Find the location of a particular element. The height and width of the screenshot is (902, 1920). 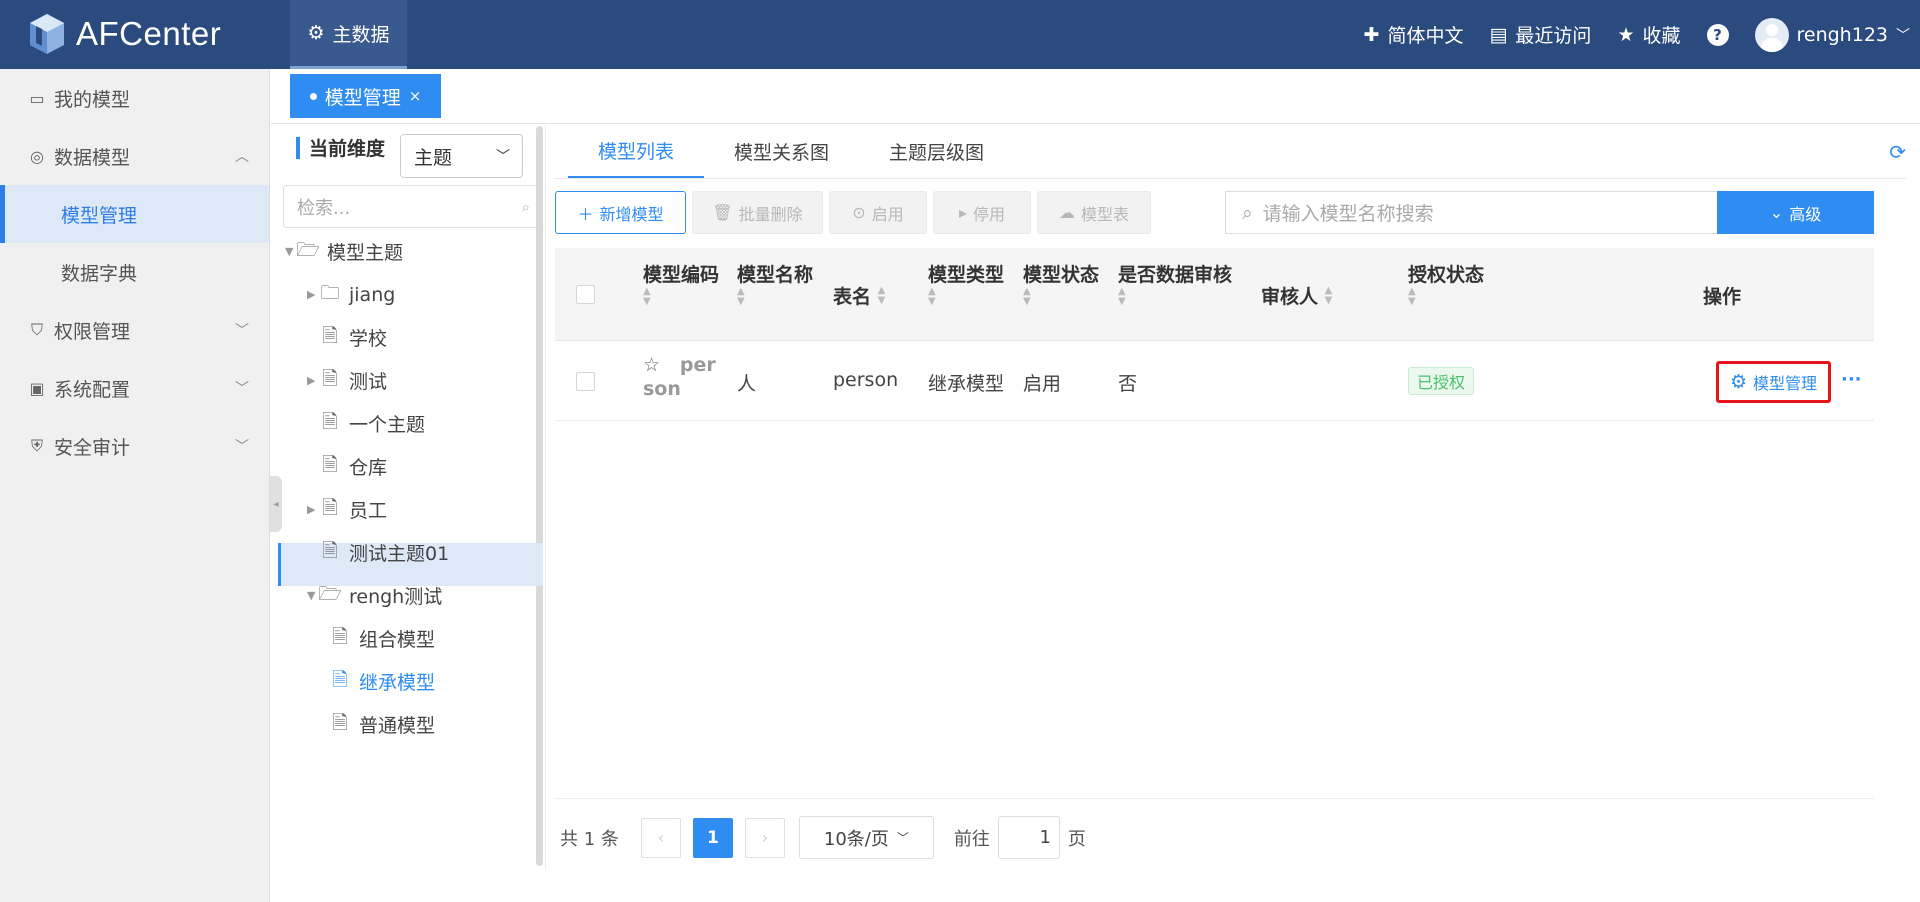

sidebar-item-data-dictionary: 数据字典 is located at coordinates (134, 272).